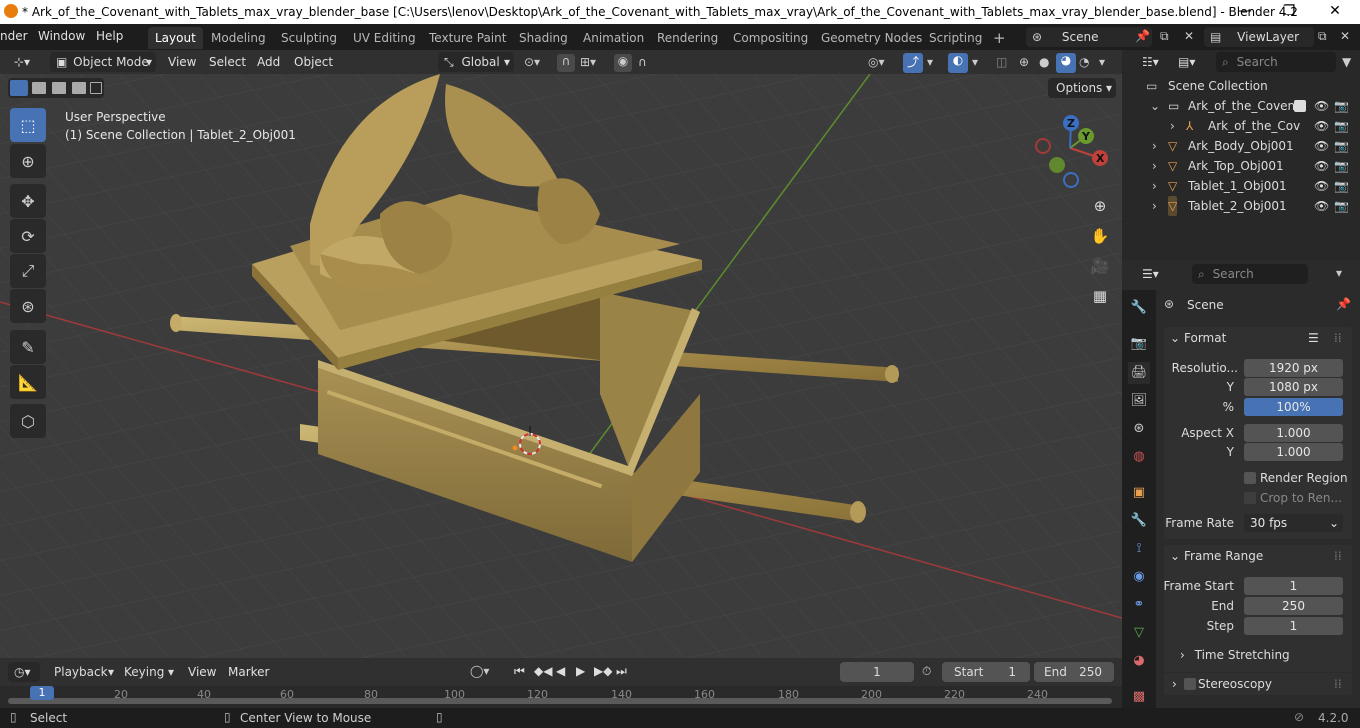 The width and height of the screenshot is (1360, 728). I want to click on scene-selector: ⊛ Scene, so click(1089, 37).